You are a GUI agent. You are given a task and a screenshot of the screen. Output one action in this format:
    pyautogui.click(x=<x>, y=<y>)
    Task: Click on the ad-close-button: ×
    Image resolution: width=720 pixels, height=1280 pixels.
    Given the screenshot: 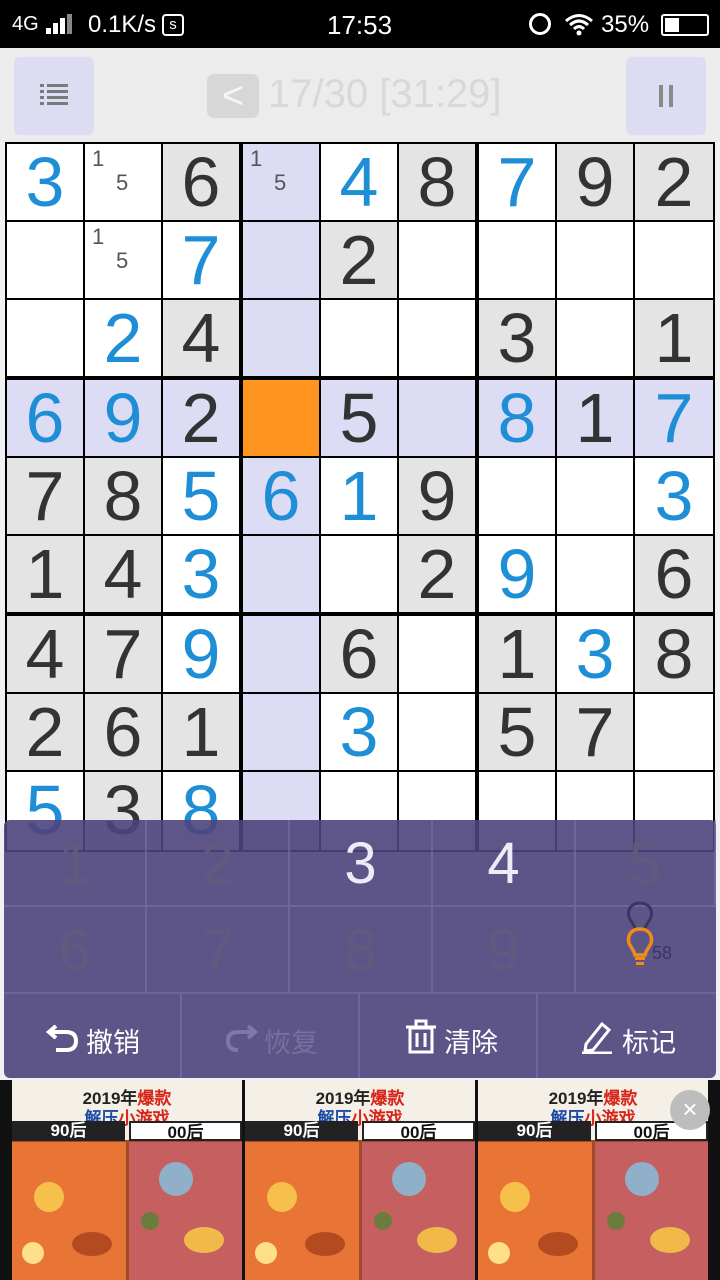 What is the action you would take?
    pyautogui.click(x=690, y=1110)
    